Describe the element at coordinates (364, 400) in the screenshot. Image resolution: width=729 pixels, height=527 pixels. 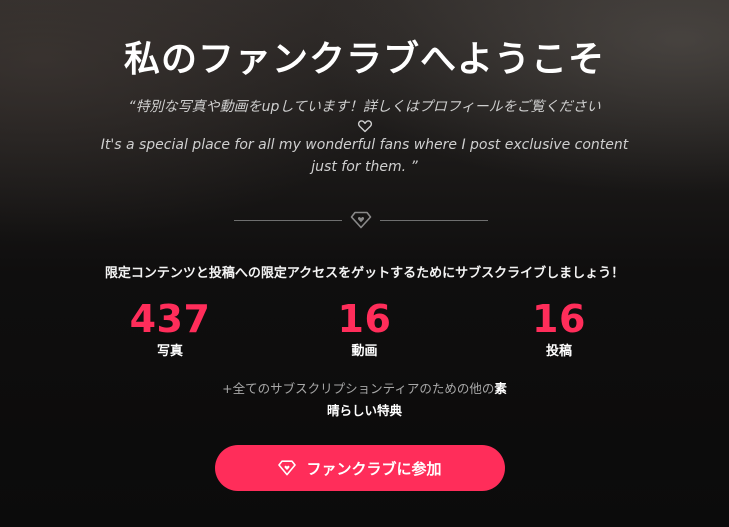
I see `perks-note: +全てのサブスクリプションティアのための他の素晴らしい特典` at that location.